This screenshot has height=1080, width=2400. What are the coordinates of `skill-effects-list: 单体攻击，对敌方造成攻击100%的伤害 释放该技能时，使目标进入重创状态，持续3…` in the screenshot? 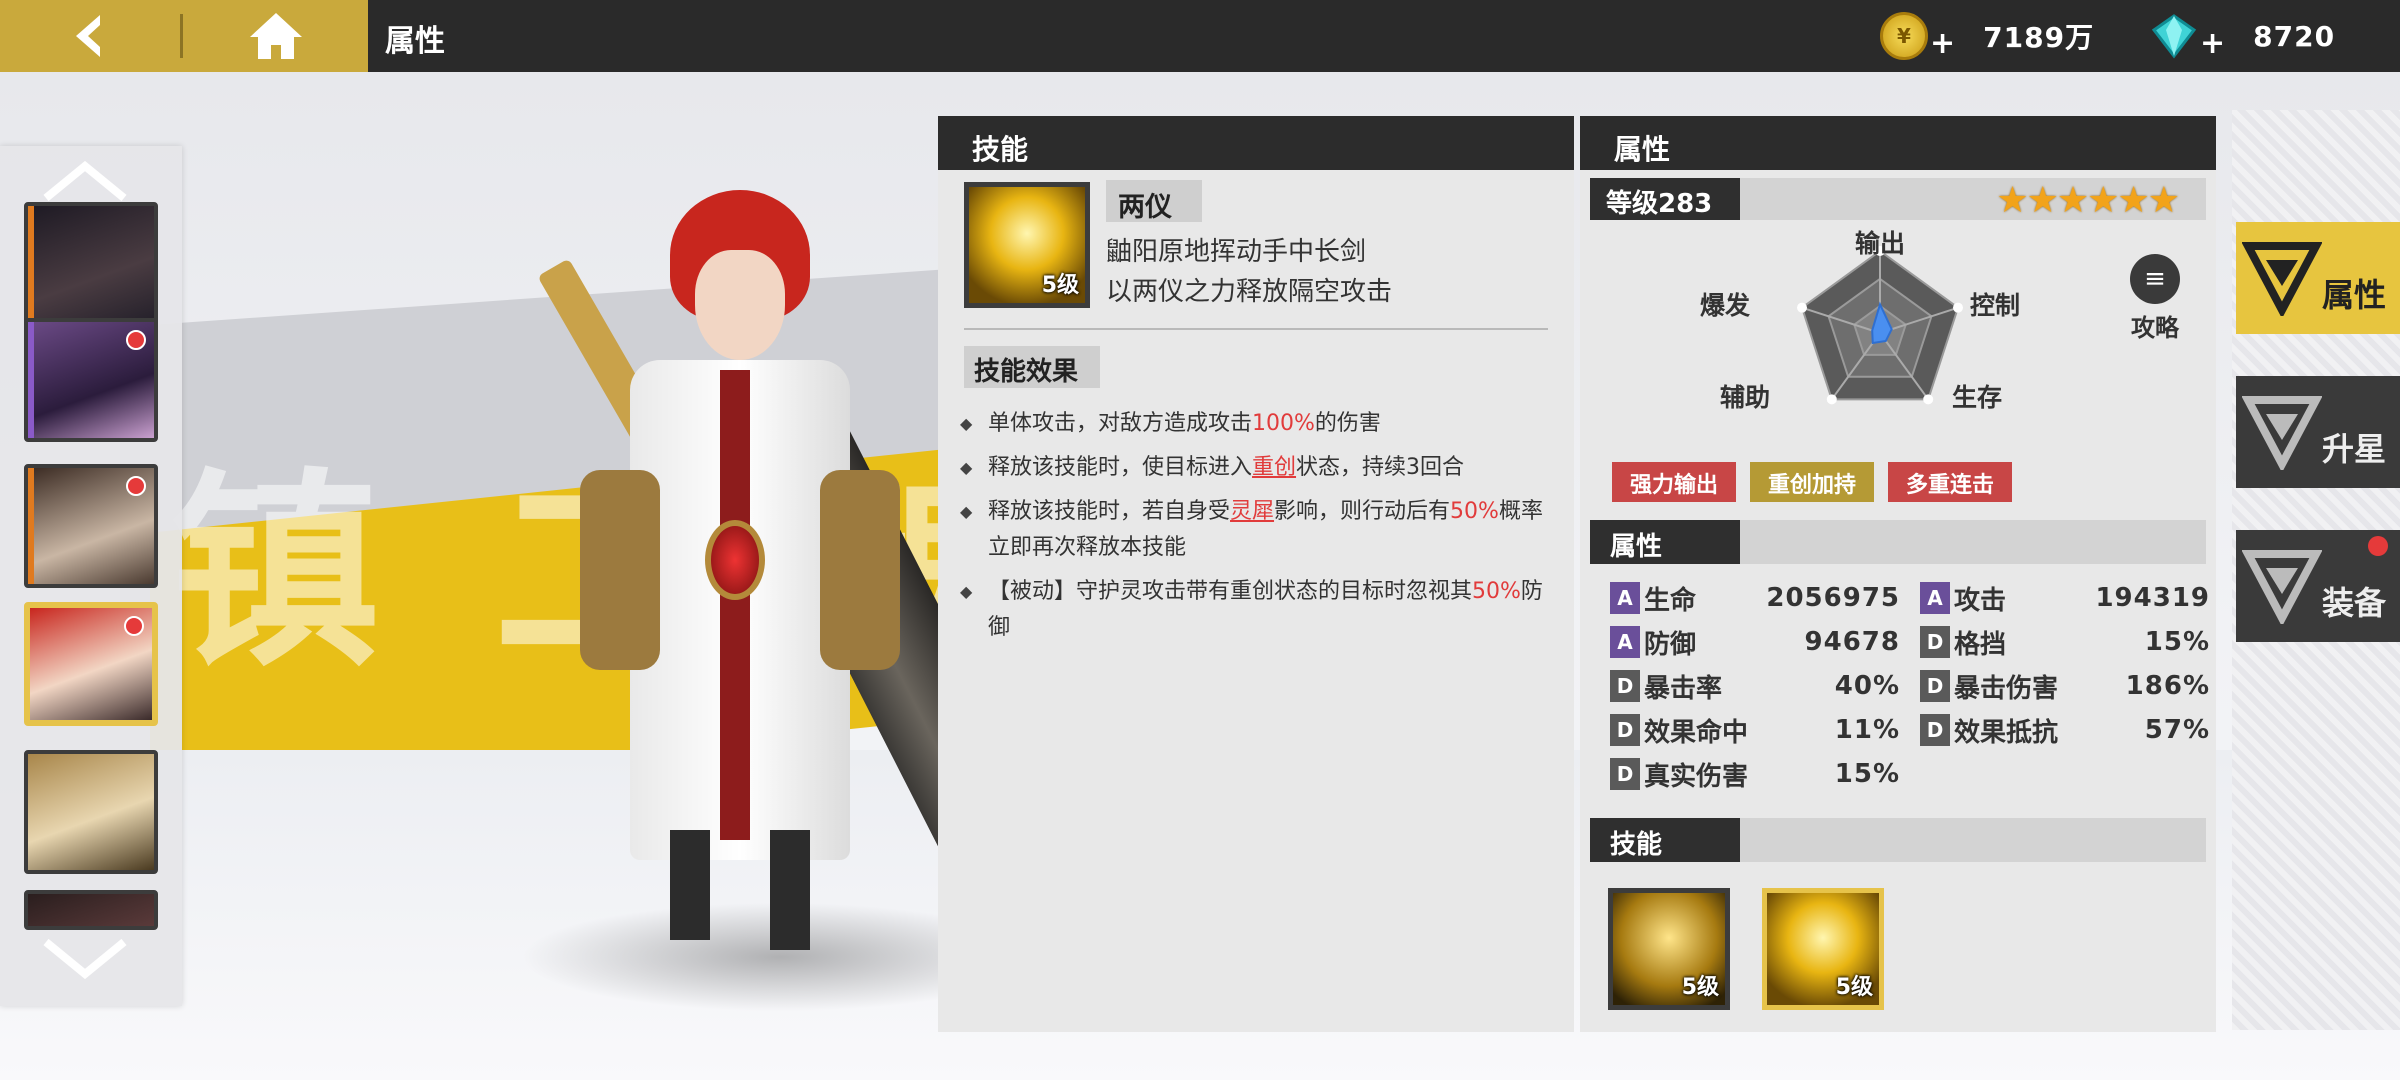 It's located at (1260, 530).